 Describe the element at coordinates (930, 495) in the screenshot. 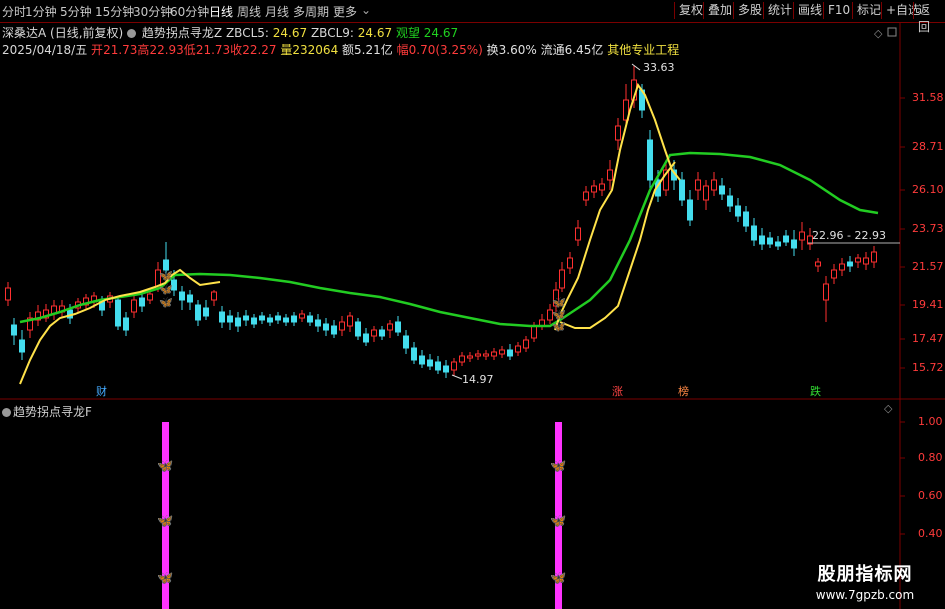

I see `sub-axis-tick: 0.60` at that location.